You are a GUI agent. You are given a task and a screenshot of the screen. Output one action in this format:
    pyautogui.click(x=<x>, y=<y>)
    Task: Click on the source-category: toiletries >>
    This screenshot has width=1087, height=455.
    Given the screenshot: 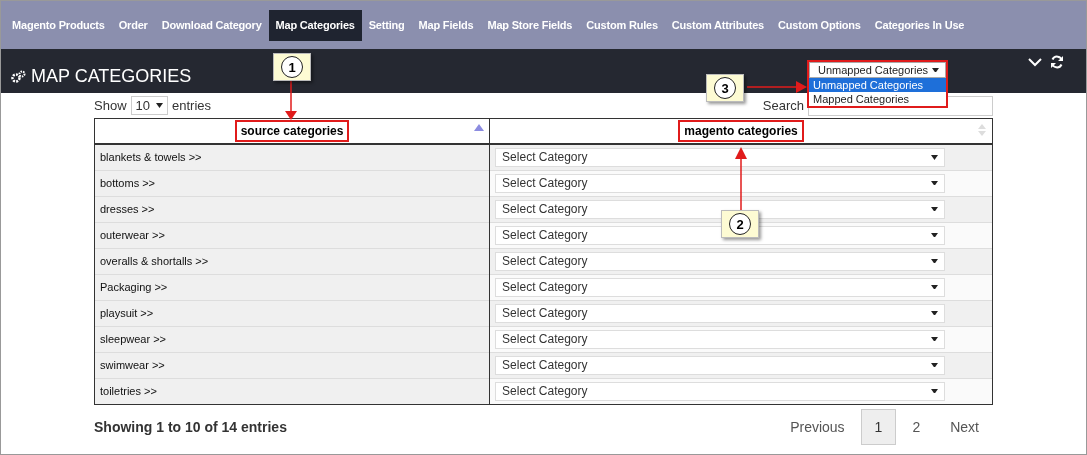 What is the action you would take?
    pyautogui.click(x=128, y=391)
    